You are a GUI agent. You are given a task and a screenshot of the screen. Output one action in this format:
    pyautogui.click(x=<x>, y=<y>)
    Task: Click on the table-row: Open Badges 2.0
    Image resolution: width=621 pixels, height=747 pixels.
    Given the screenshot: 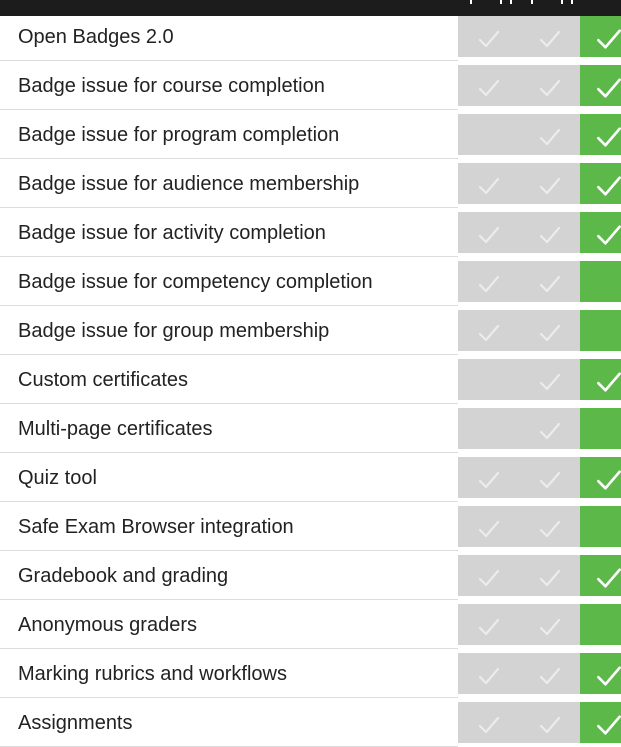 What is the action you would take?
    pyautogui.click(x=310, y=38)
    